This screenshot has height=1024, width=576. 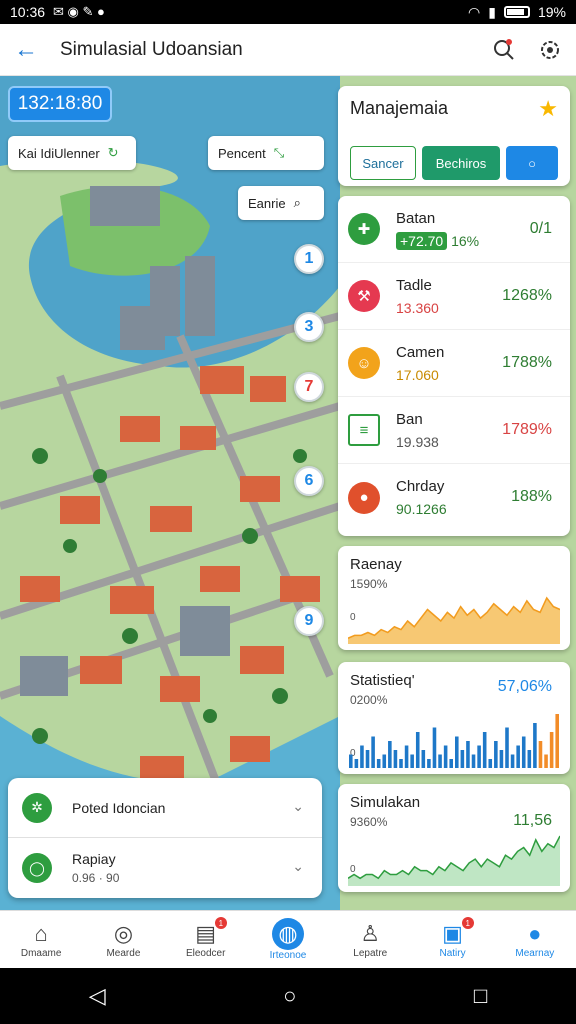 I want to click on area-chart, so click(x=454, y=620).